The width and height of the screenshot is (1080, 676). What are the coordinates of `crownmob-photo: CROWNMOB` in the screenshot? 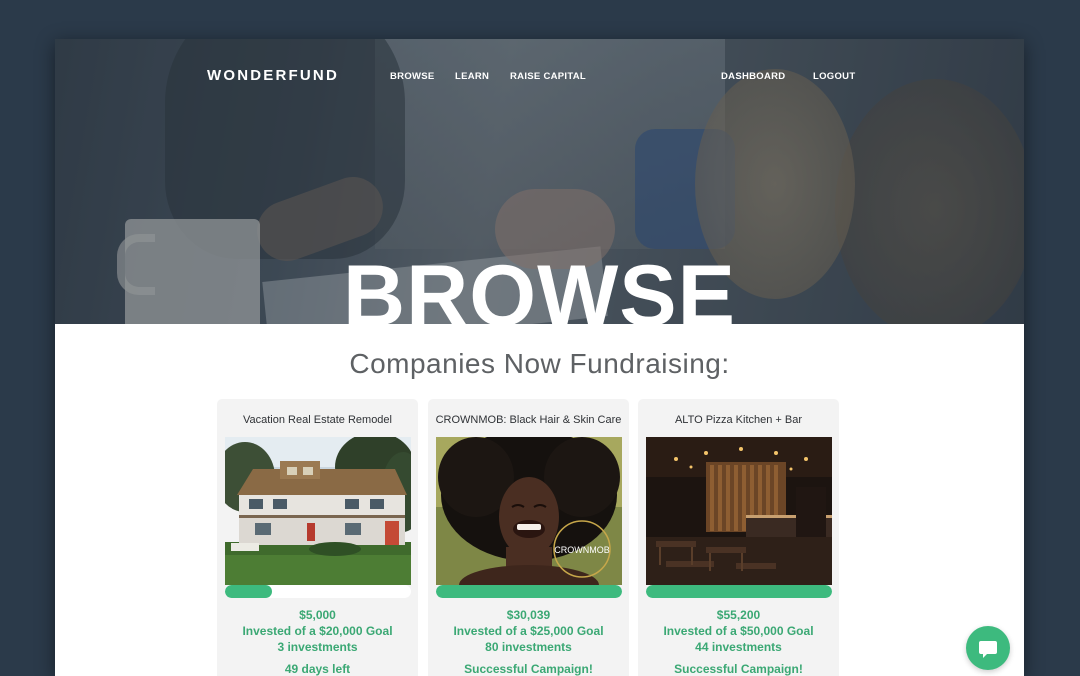 It's located at (529, 511).